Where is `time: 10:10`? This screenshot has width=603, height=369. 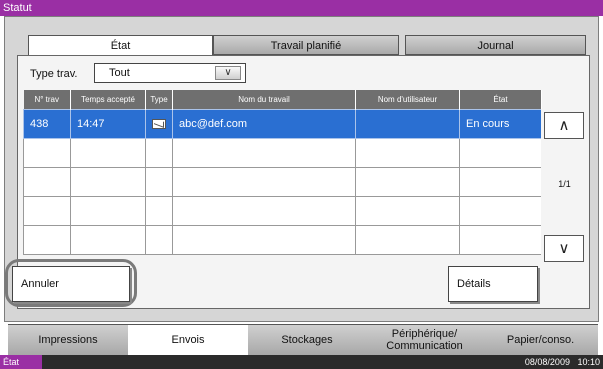
time: 10:10 is located at coordinates (588, 362).